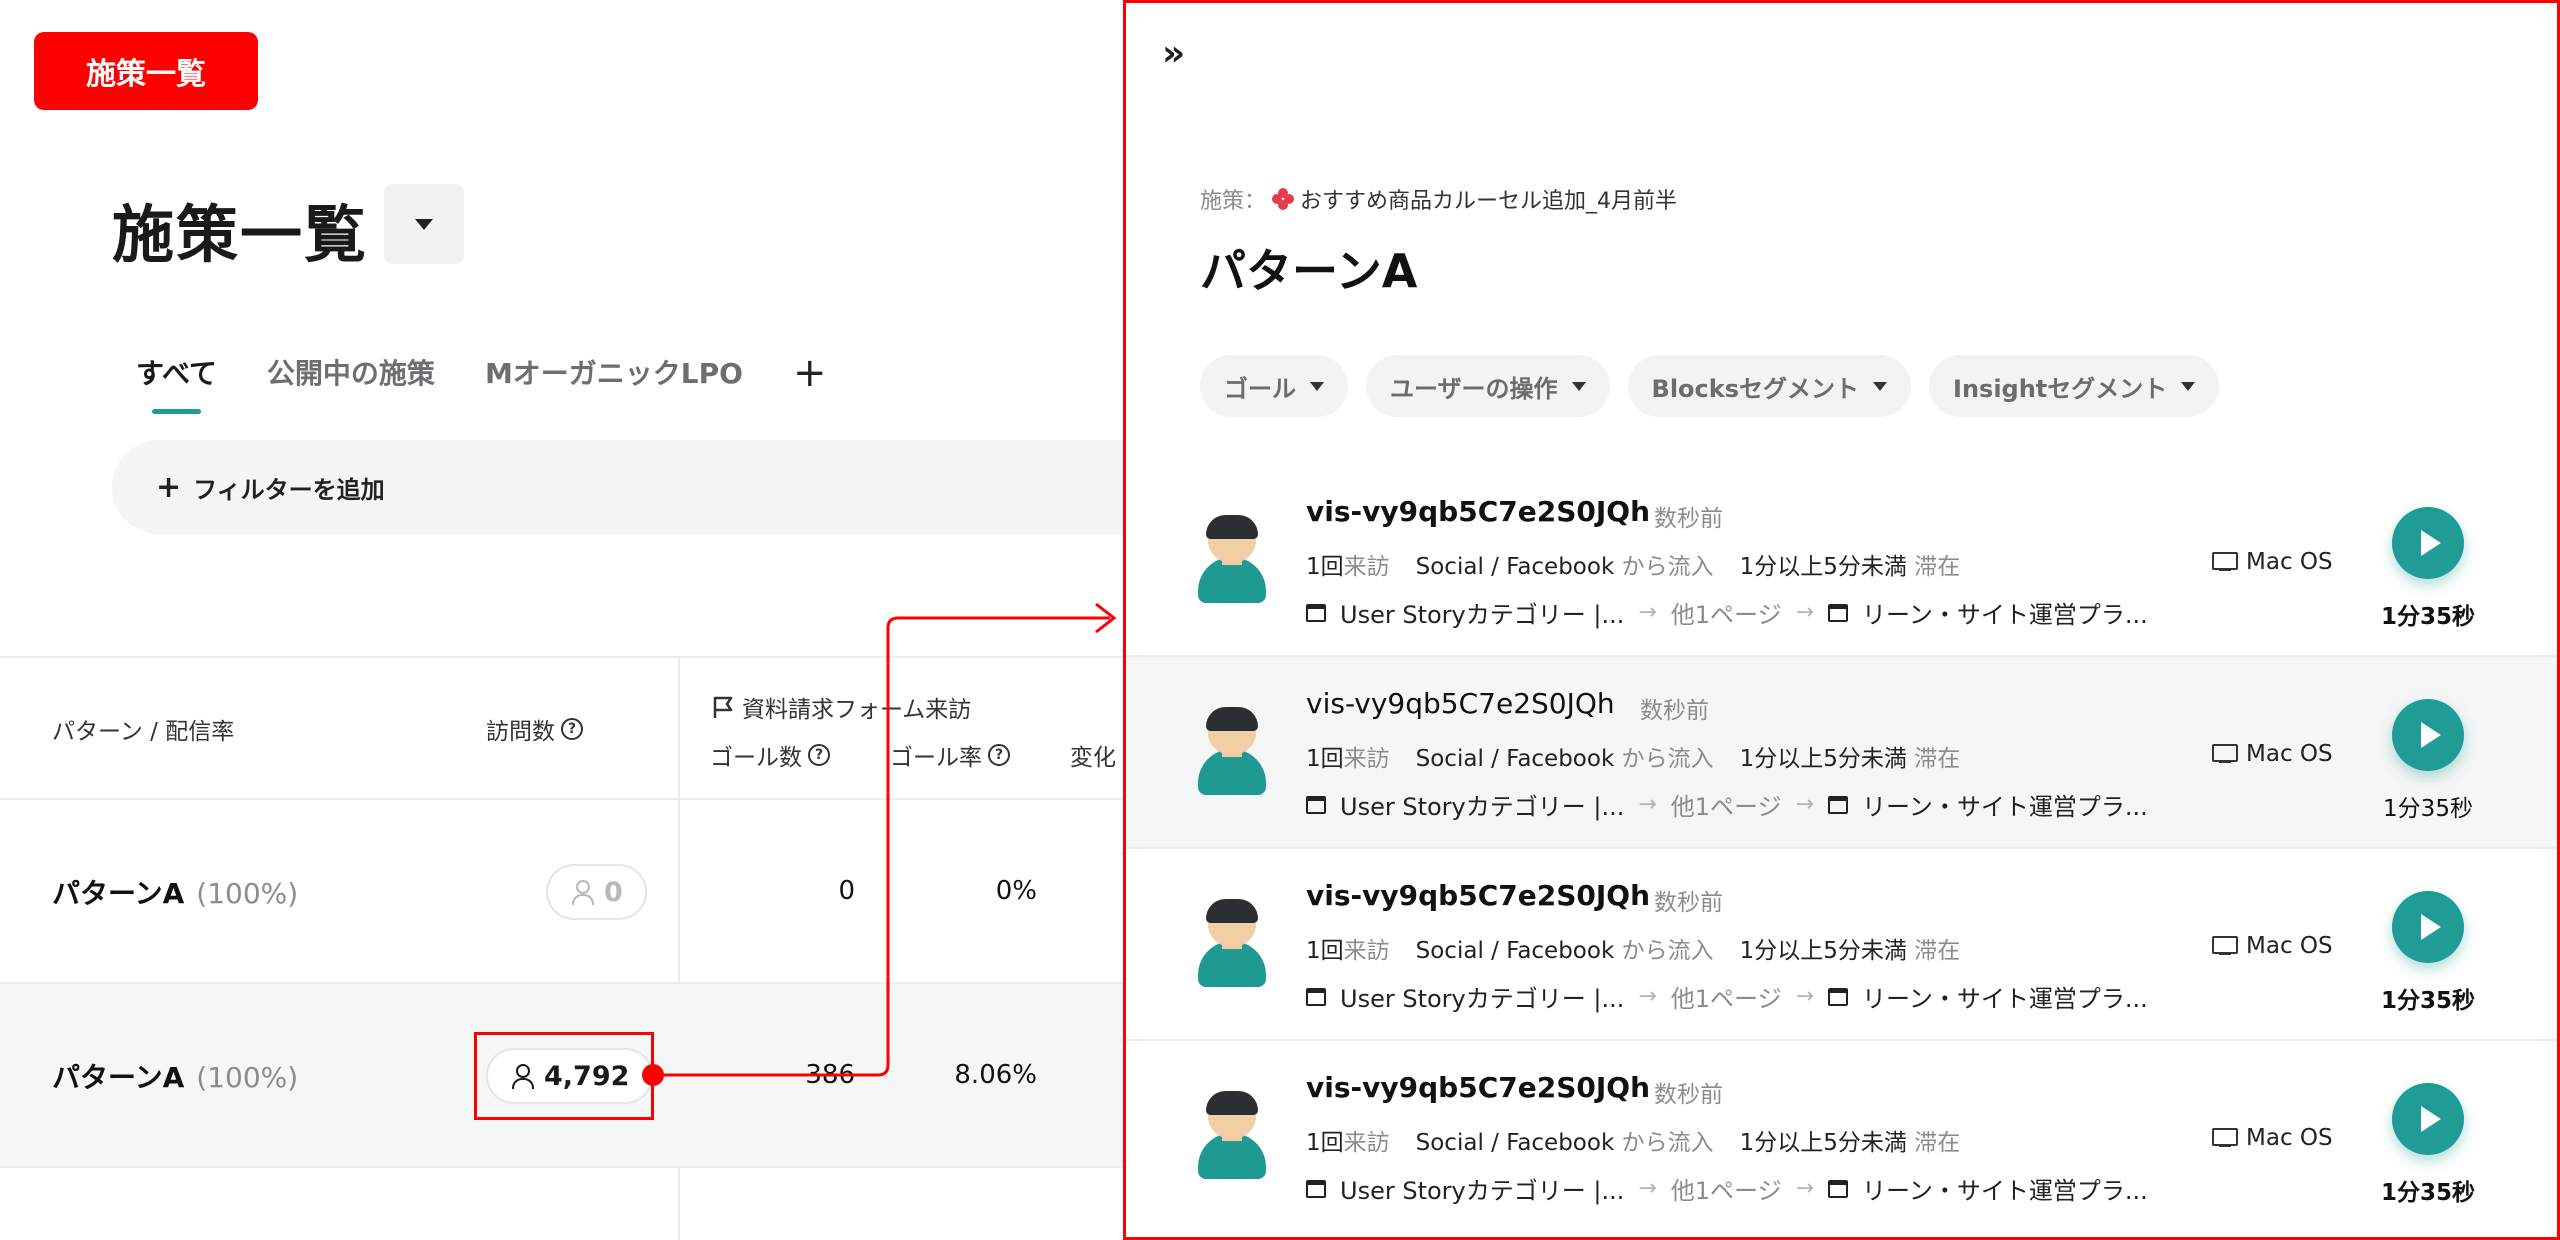 Image resolution: width=2560 pixels, height=1240 pixels. Describe the element at coordinates (2060, 388) in the screenshot. I see `chip-label: Insightセグメント` at that location.